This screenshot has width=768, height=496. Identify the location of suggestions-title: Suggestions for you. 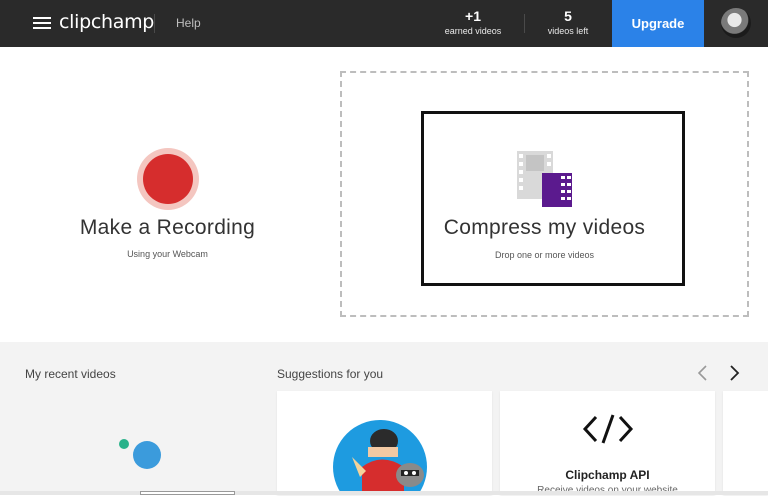
(330, 374).